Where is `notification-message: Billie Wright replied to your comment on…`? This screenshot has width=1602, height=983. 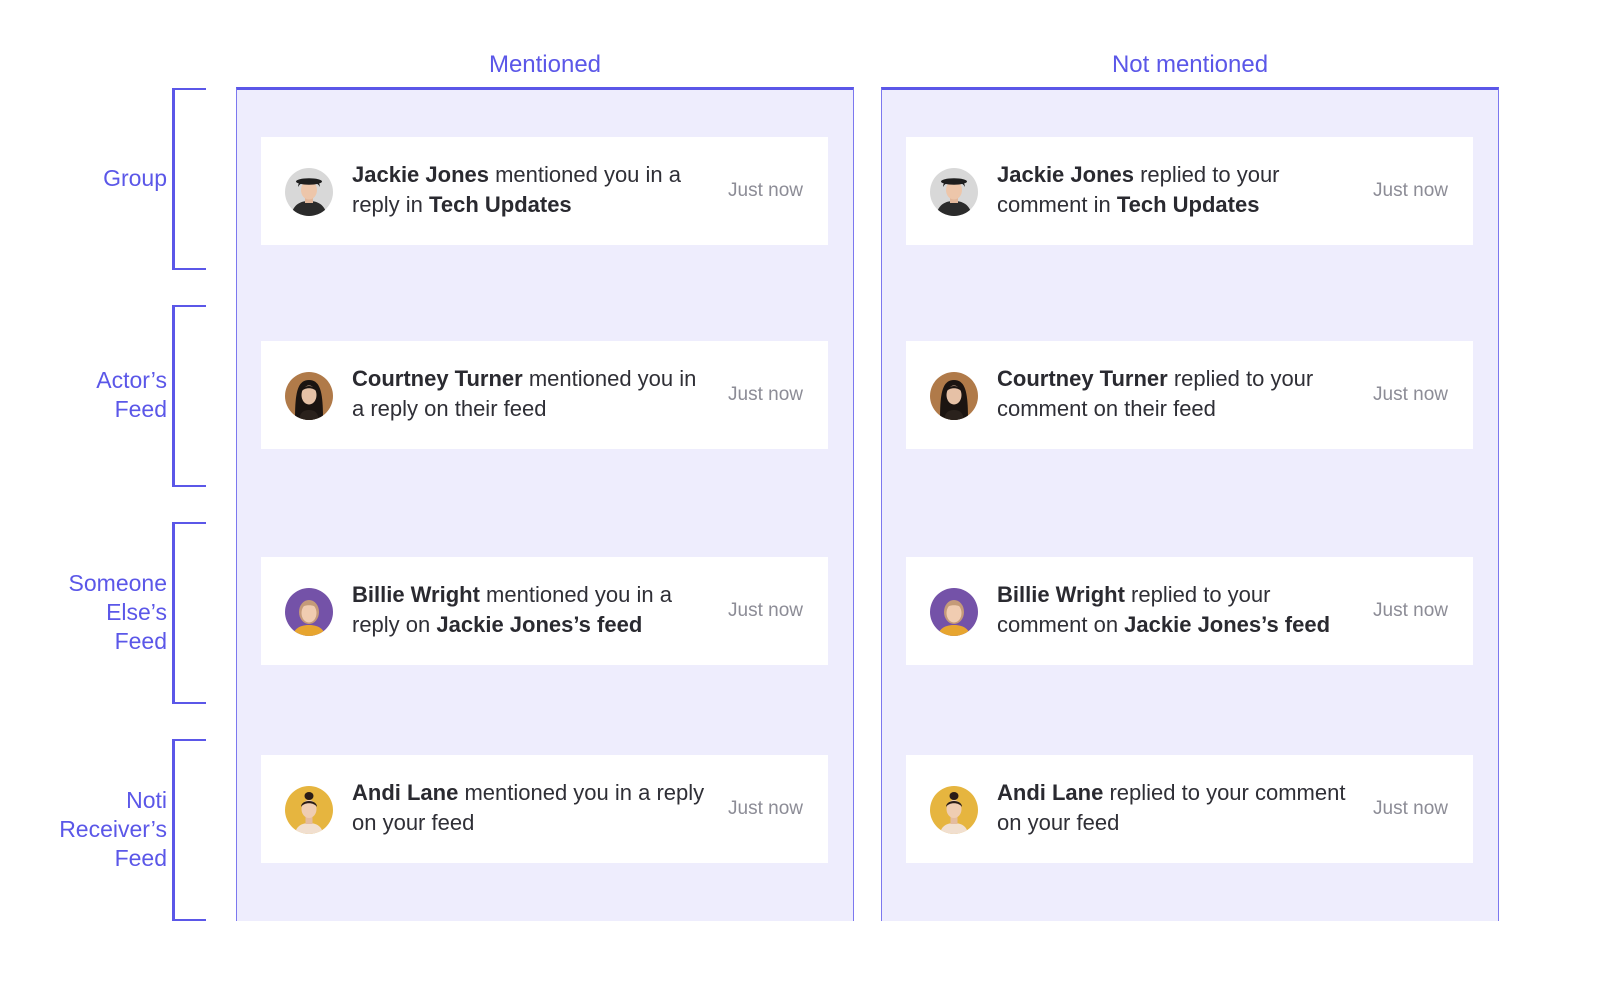 notification-message: Billie Wright replied to your comment on… is located at coordinates (1177, 610).